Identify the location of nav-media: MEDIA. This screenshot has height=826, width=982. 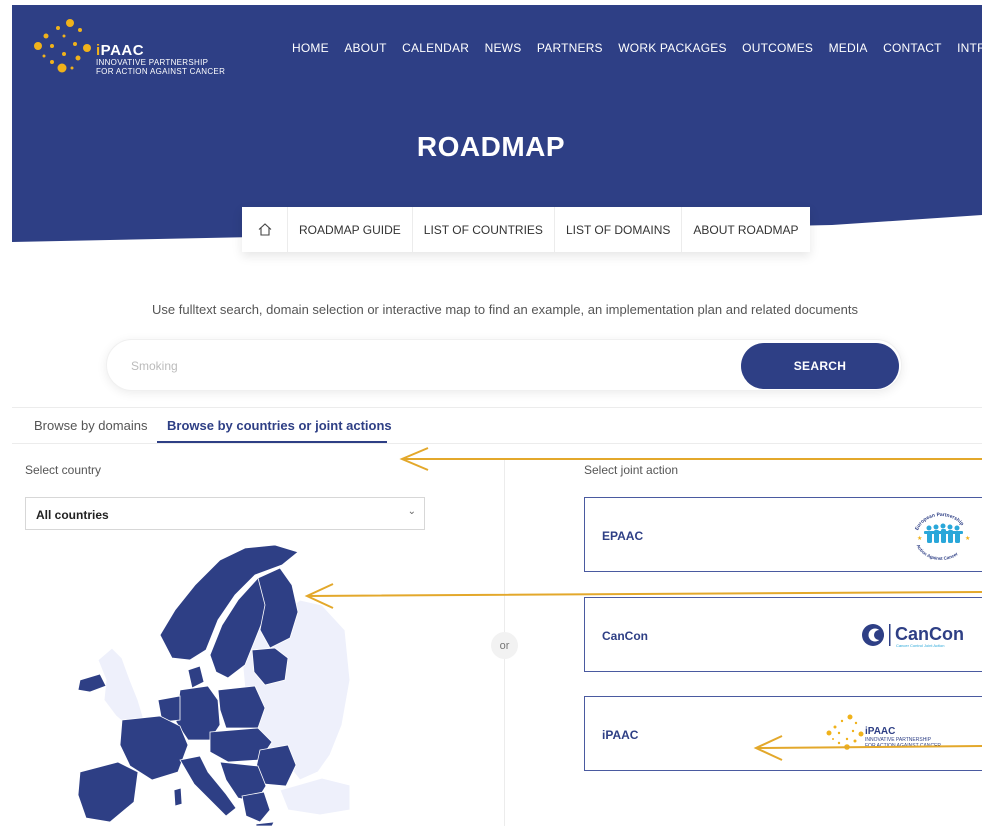
(848, 48).